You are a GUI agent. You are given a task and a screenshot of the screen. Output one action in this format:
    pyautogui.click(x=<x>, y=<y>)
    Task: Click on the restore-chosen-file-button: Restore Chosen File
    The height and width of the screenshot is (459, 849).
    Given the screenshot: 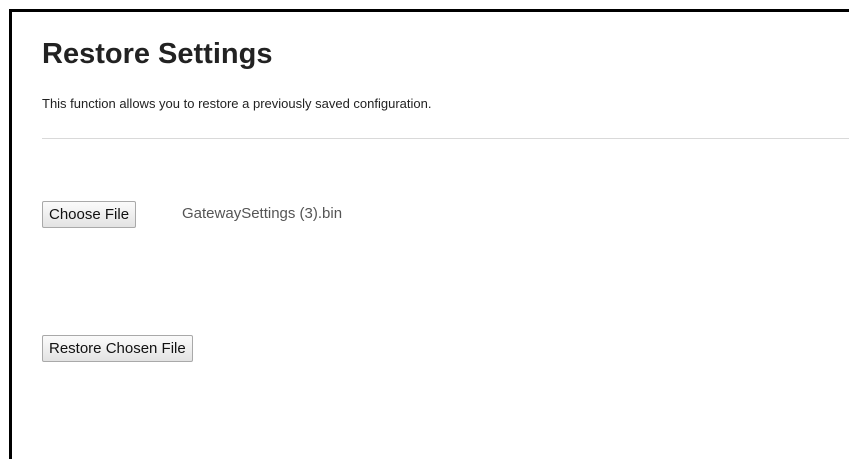 What is the action you would take?
    pyautogui.click(x=117, y=348)
    